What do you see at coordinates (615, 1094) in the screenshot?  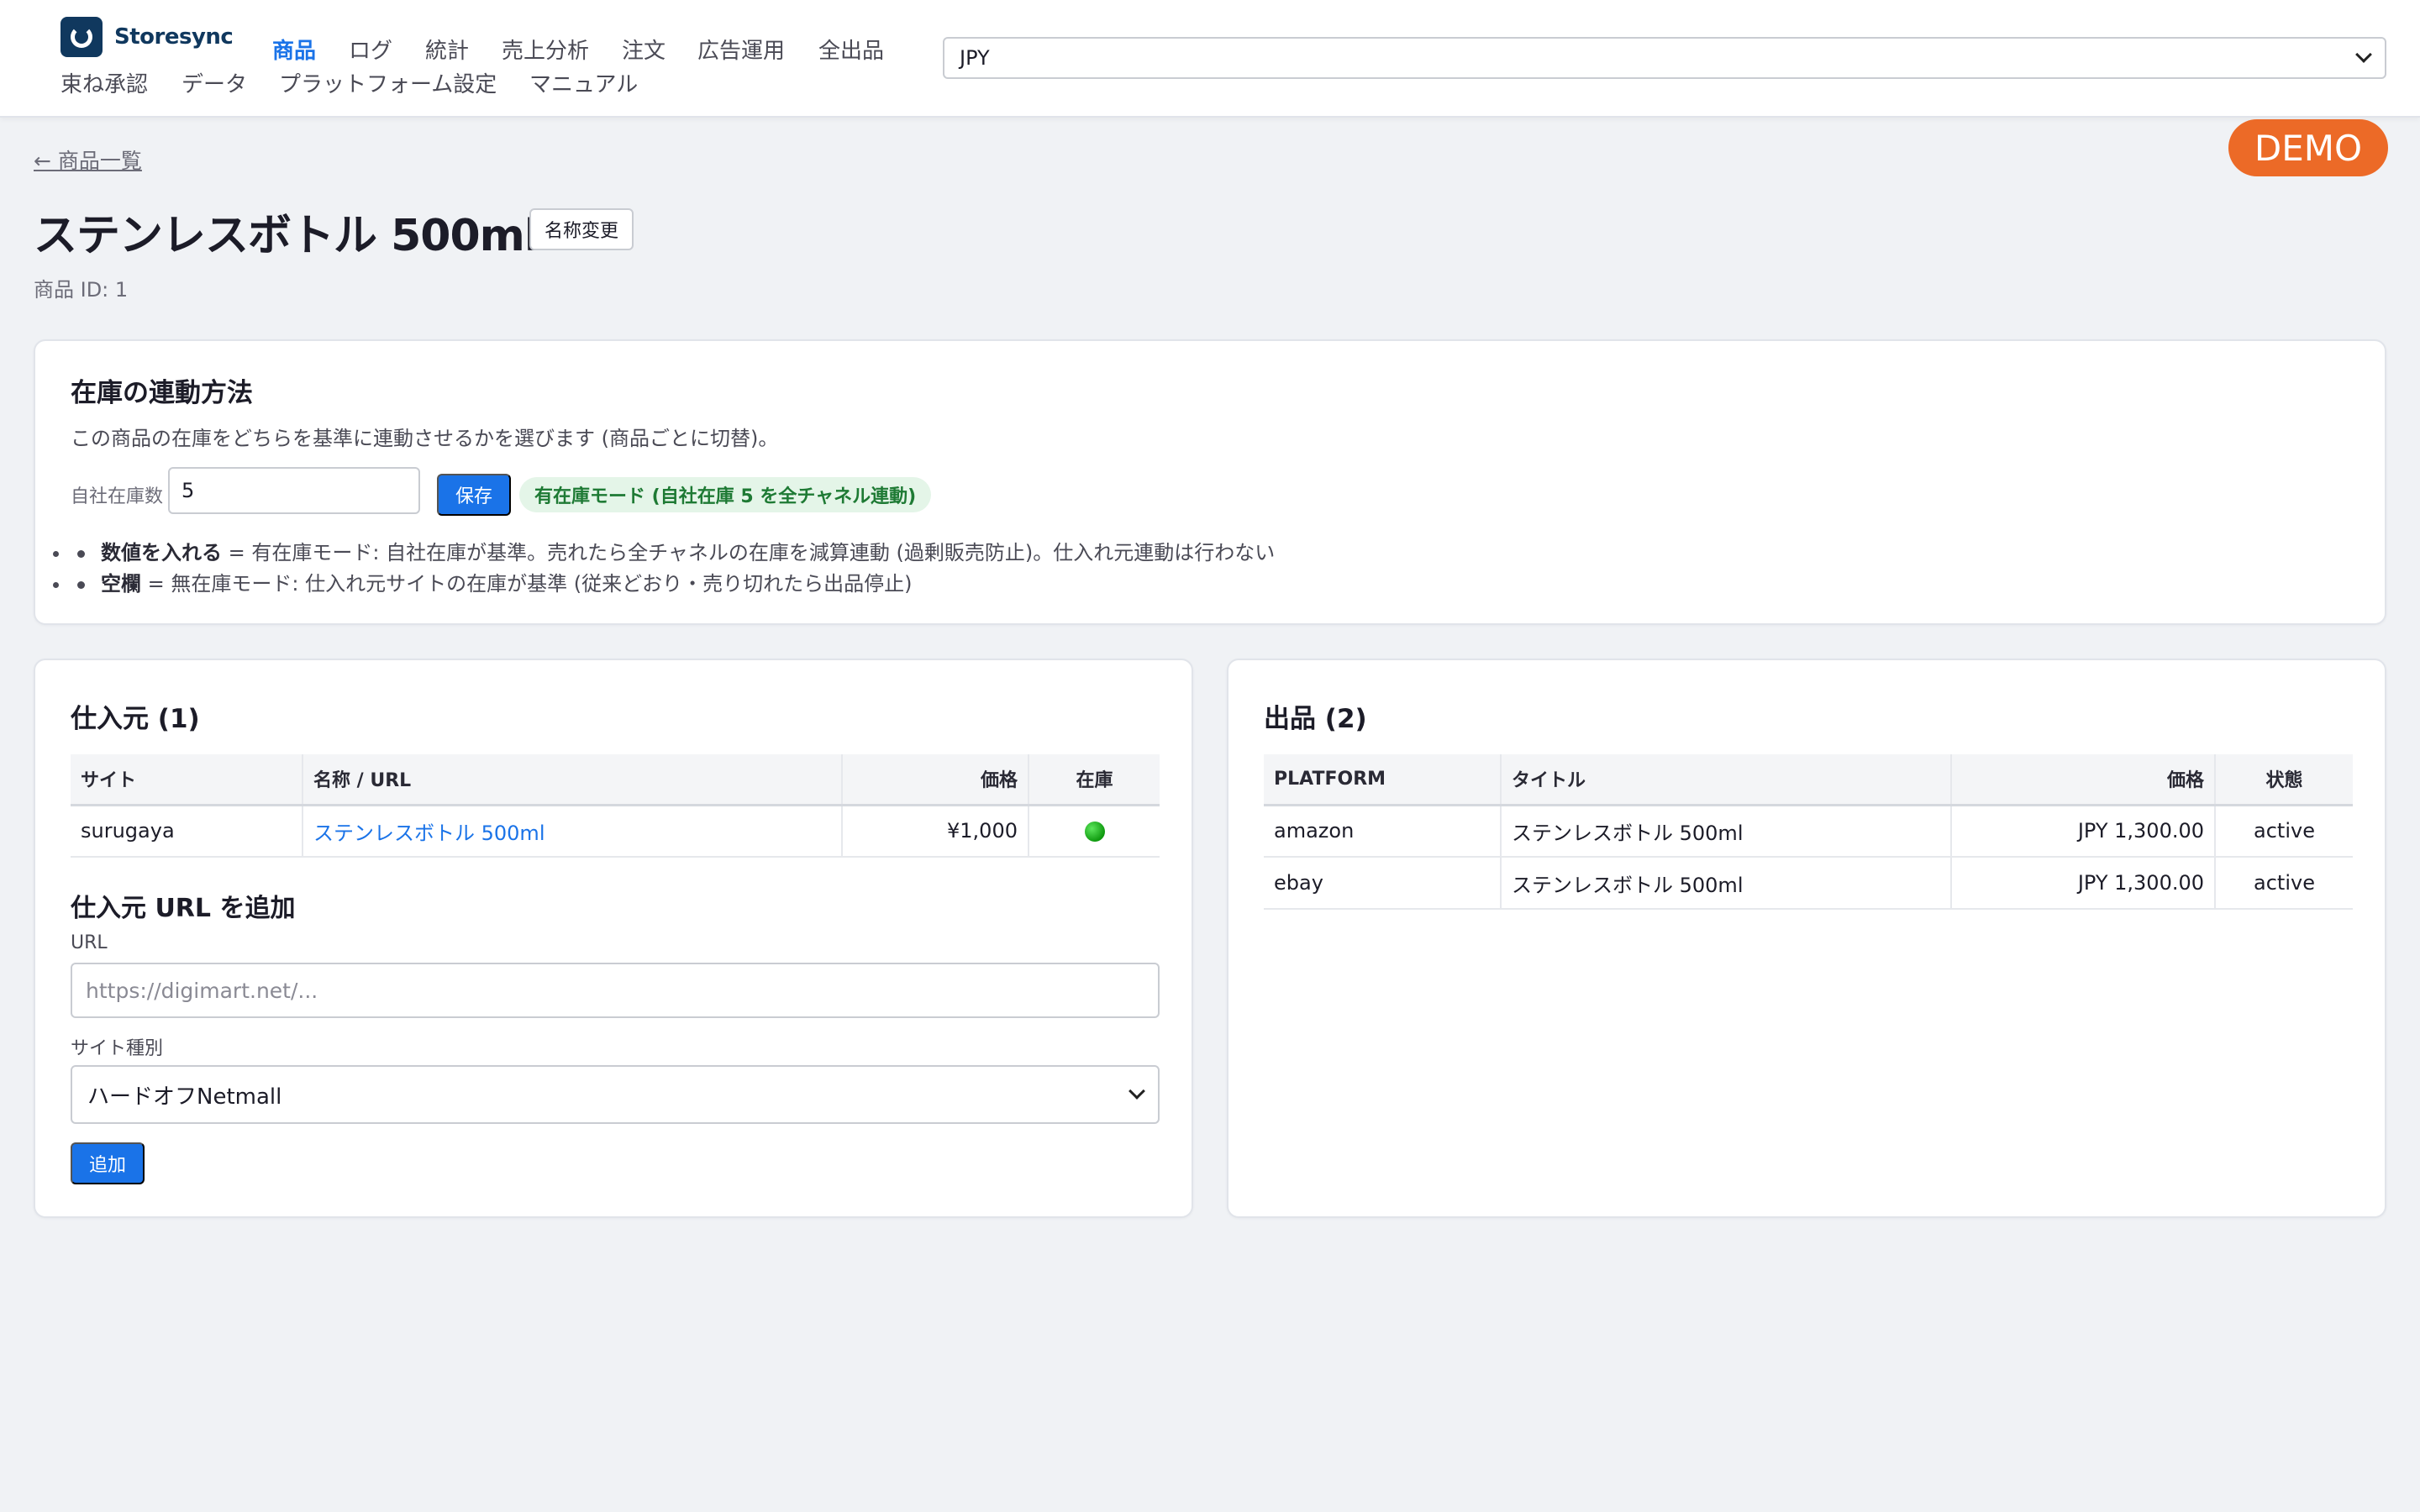 I see `site-type-select: ハードオフNetmall` at bounding box center [615, 1094].